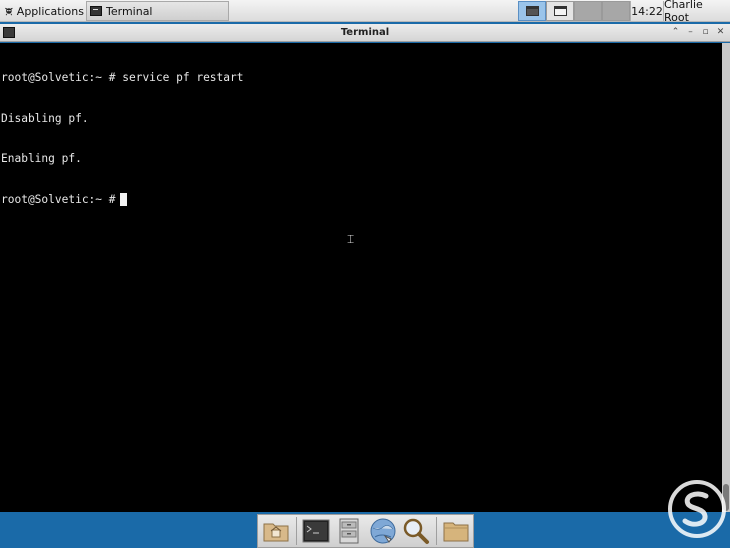  I want to click on terminal-icon, so click(316, 531).